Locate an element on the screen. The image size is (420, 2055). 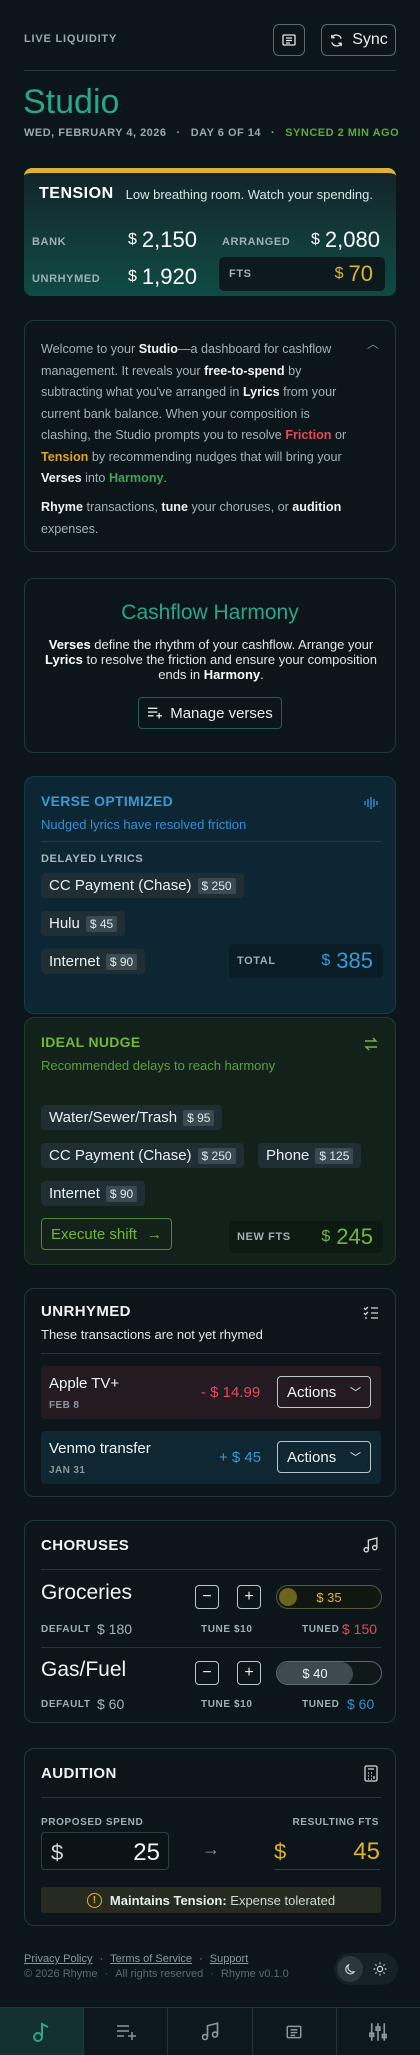
rich-text-segment: tune is located at coordinates (174, 507).